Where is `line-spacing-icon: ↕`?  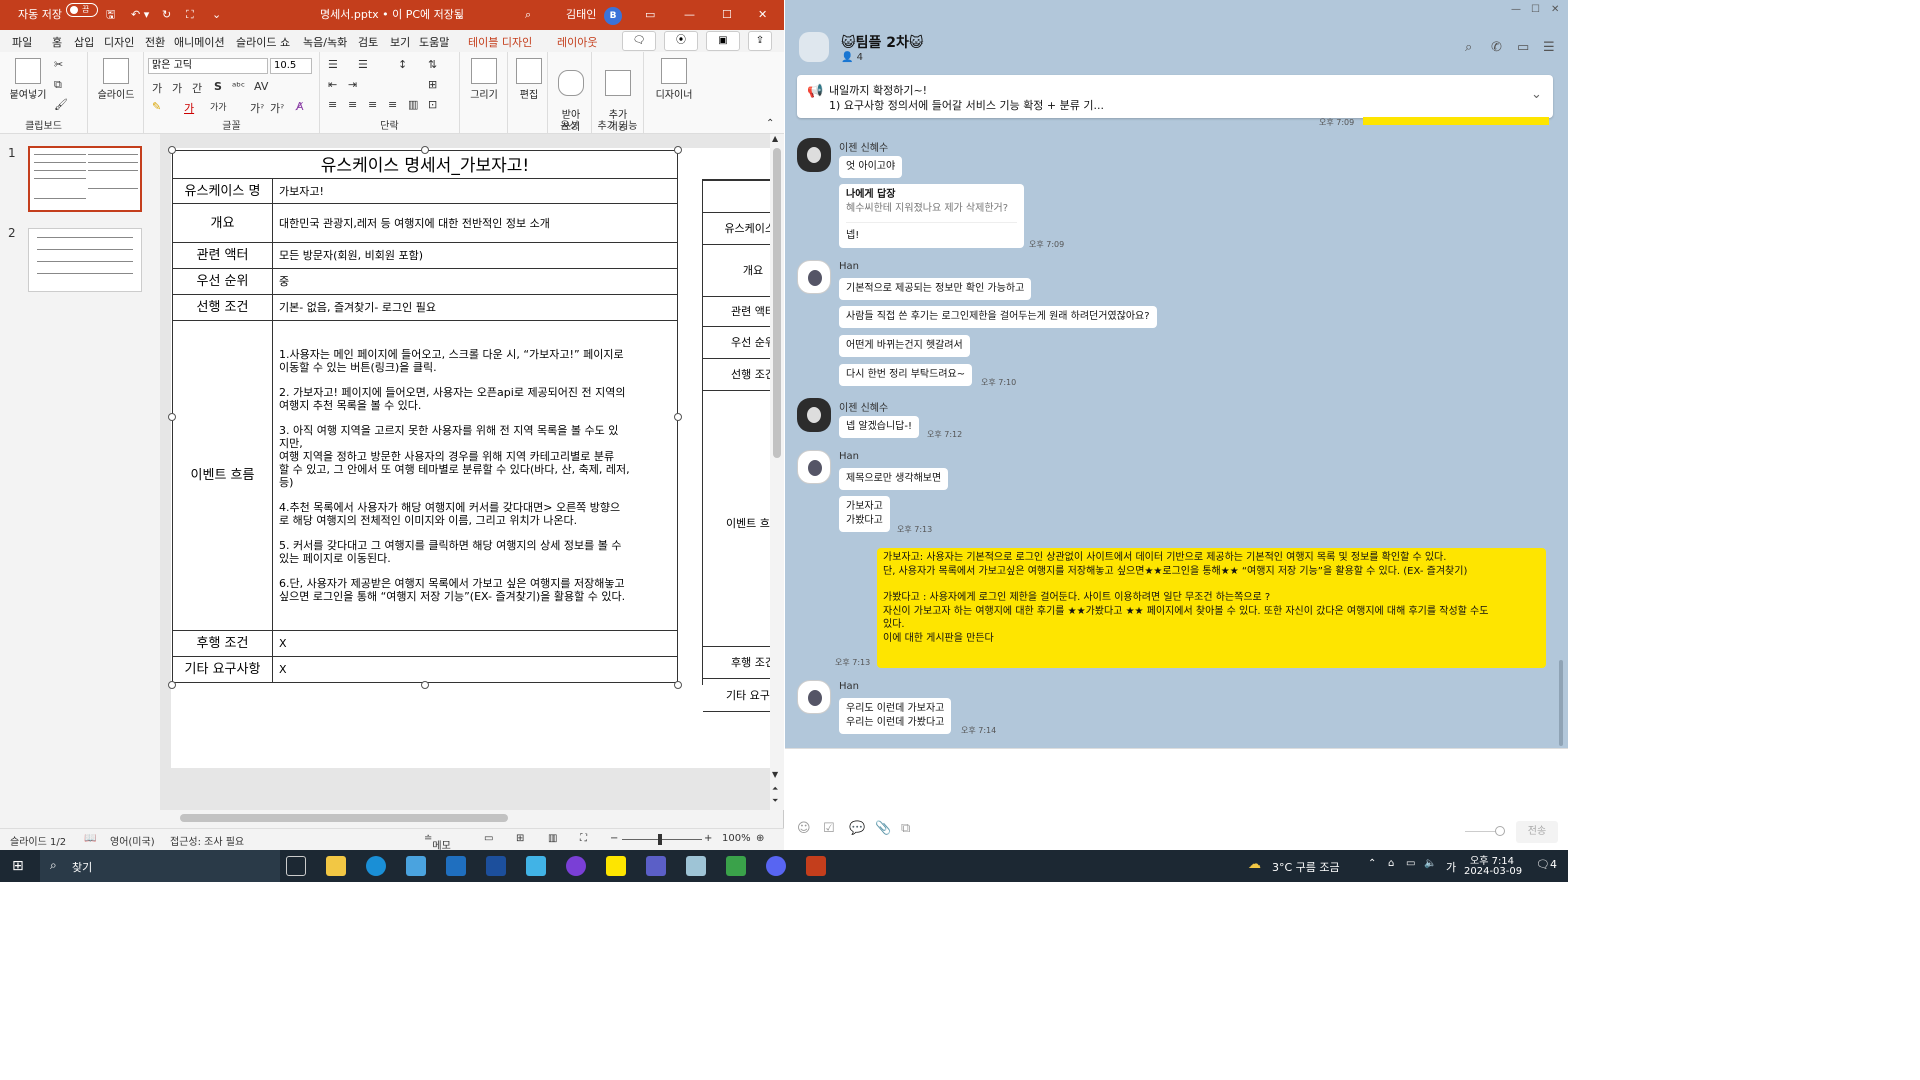 line-spacing-icon: ↕ is located at coordinates (402, 64).